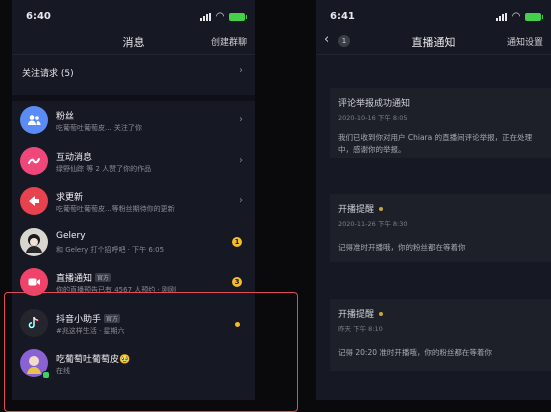 The width and height of the screenshot is (551, 412). What do you see at coordinates (374, 104) in the screenshot?
I see `card-title: 评论举报成功通知` at bounding box center [374, 104].